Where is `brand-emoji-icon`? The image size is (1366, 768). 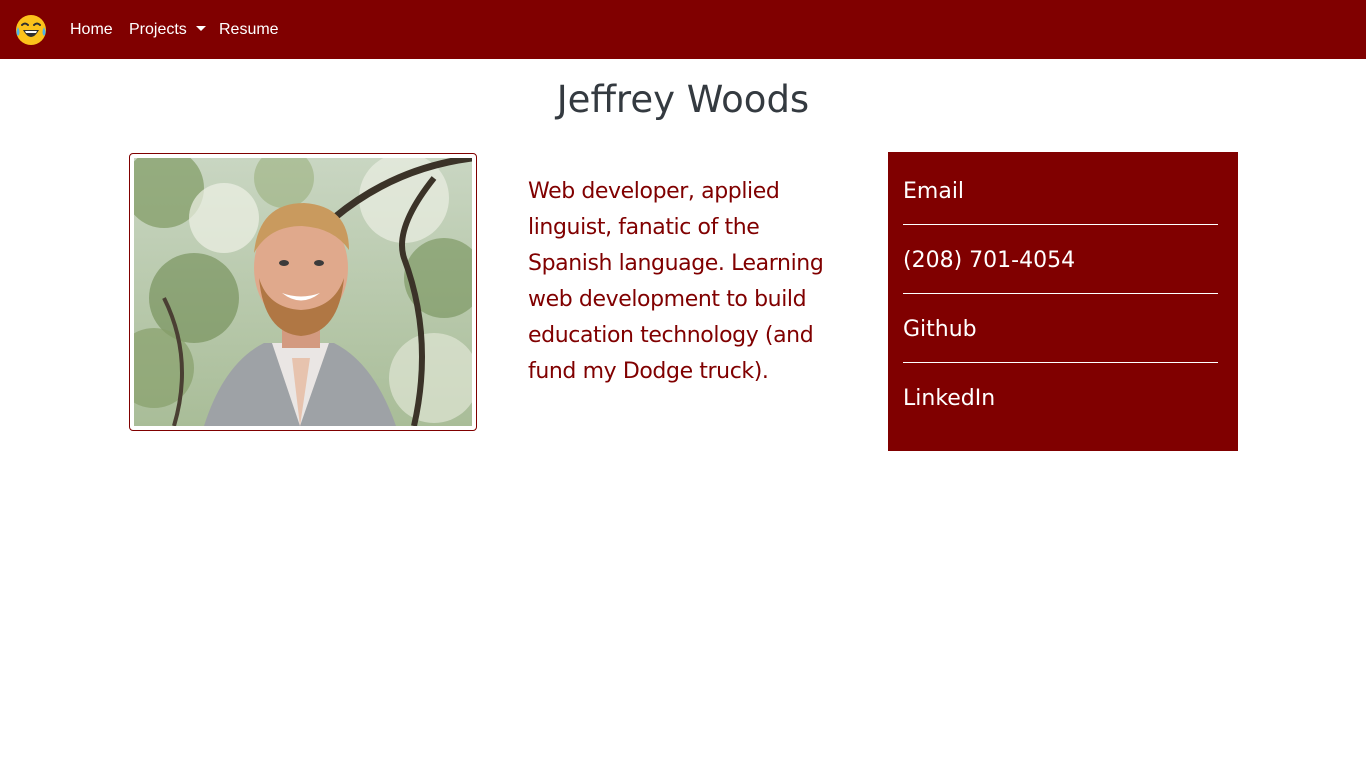
brand-emoji-icon is located at coordinates (31, 30).